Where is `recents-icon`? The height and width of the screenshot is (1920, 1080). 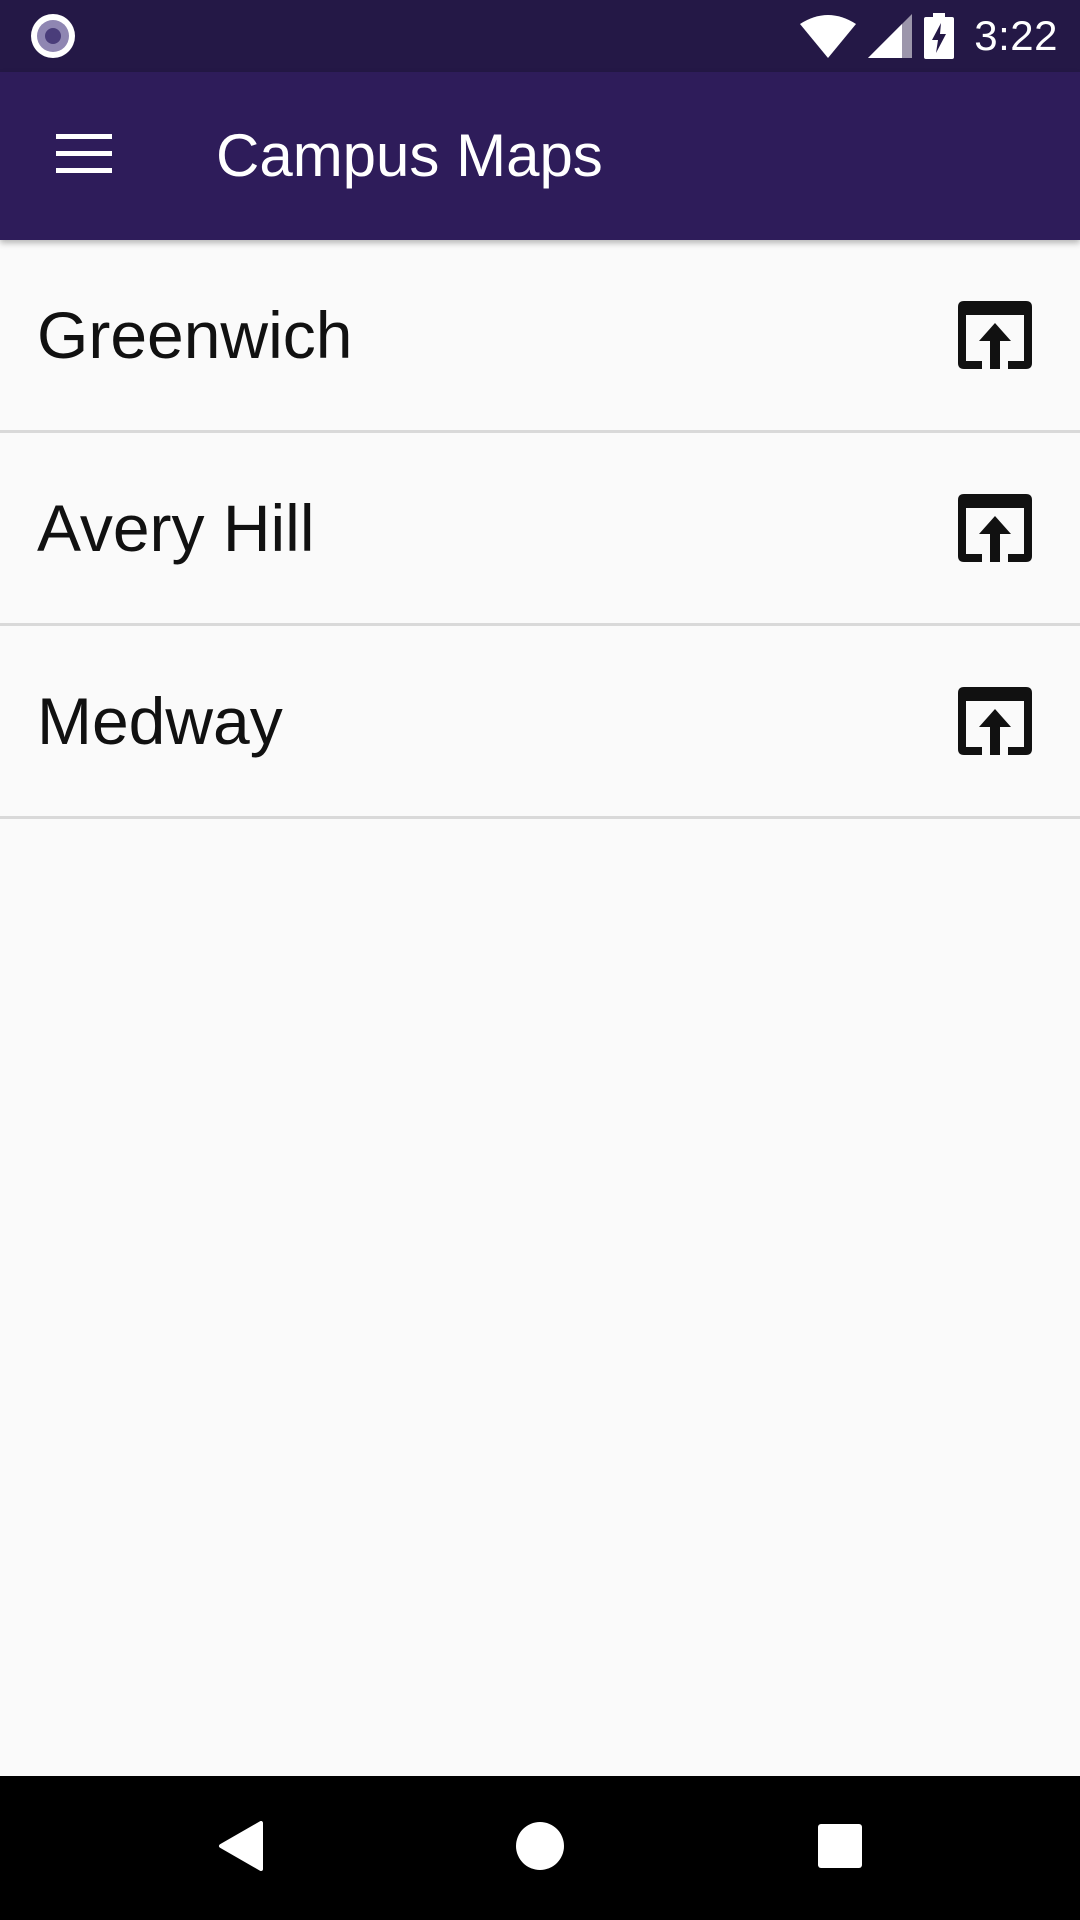 recents-icon is located at coordinates (840, 1848).